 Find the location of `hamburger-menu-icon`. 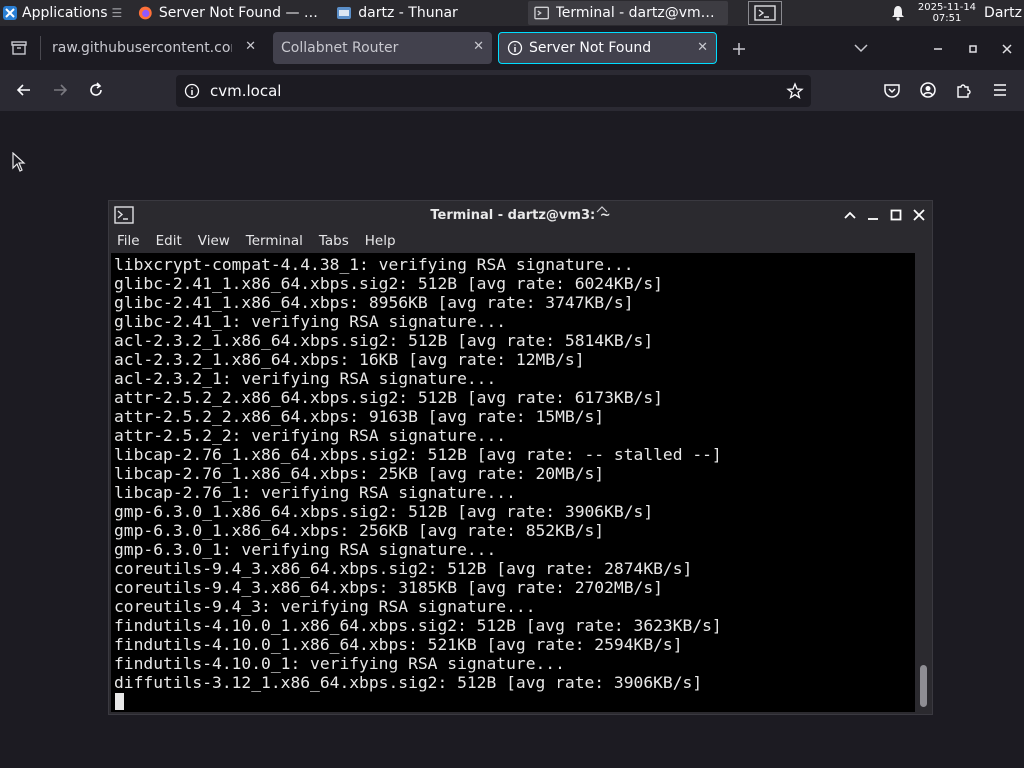

hamburger-menu-icon is located at coordinates (1000, 90).